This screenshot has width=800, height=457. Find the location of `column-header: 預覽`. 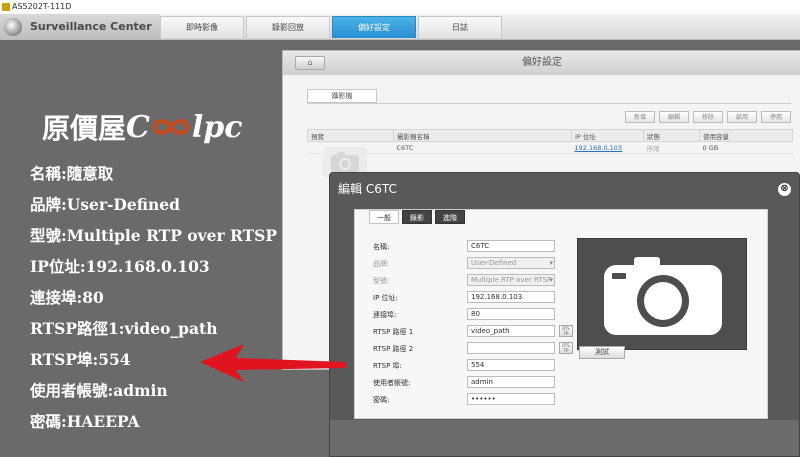

column-header: 預覽 is located at coordinates (350, 135).